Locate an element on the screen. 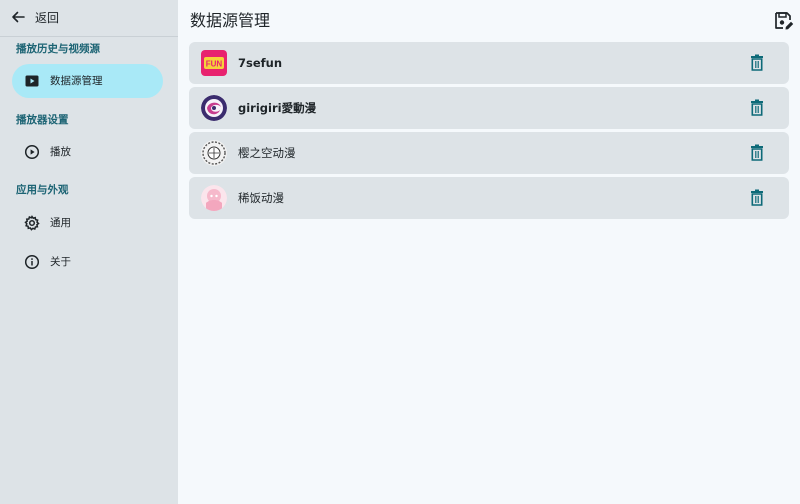 The height and width of the screenshot is (504, 800). source-item-xifan: 稀饭动漫 is located at coordinates (489, 198).